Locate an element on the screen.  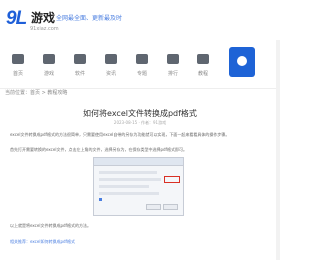
article-meta: 2023-08-15 · 作者：91游戏 is located at coordinates (140, 122).